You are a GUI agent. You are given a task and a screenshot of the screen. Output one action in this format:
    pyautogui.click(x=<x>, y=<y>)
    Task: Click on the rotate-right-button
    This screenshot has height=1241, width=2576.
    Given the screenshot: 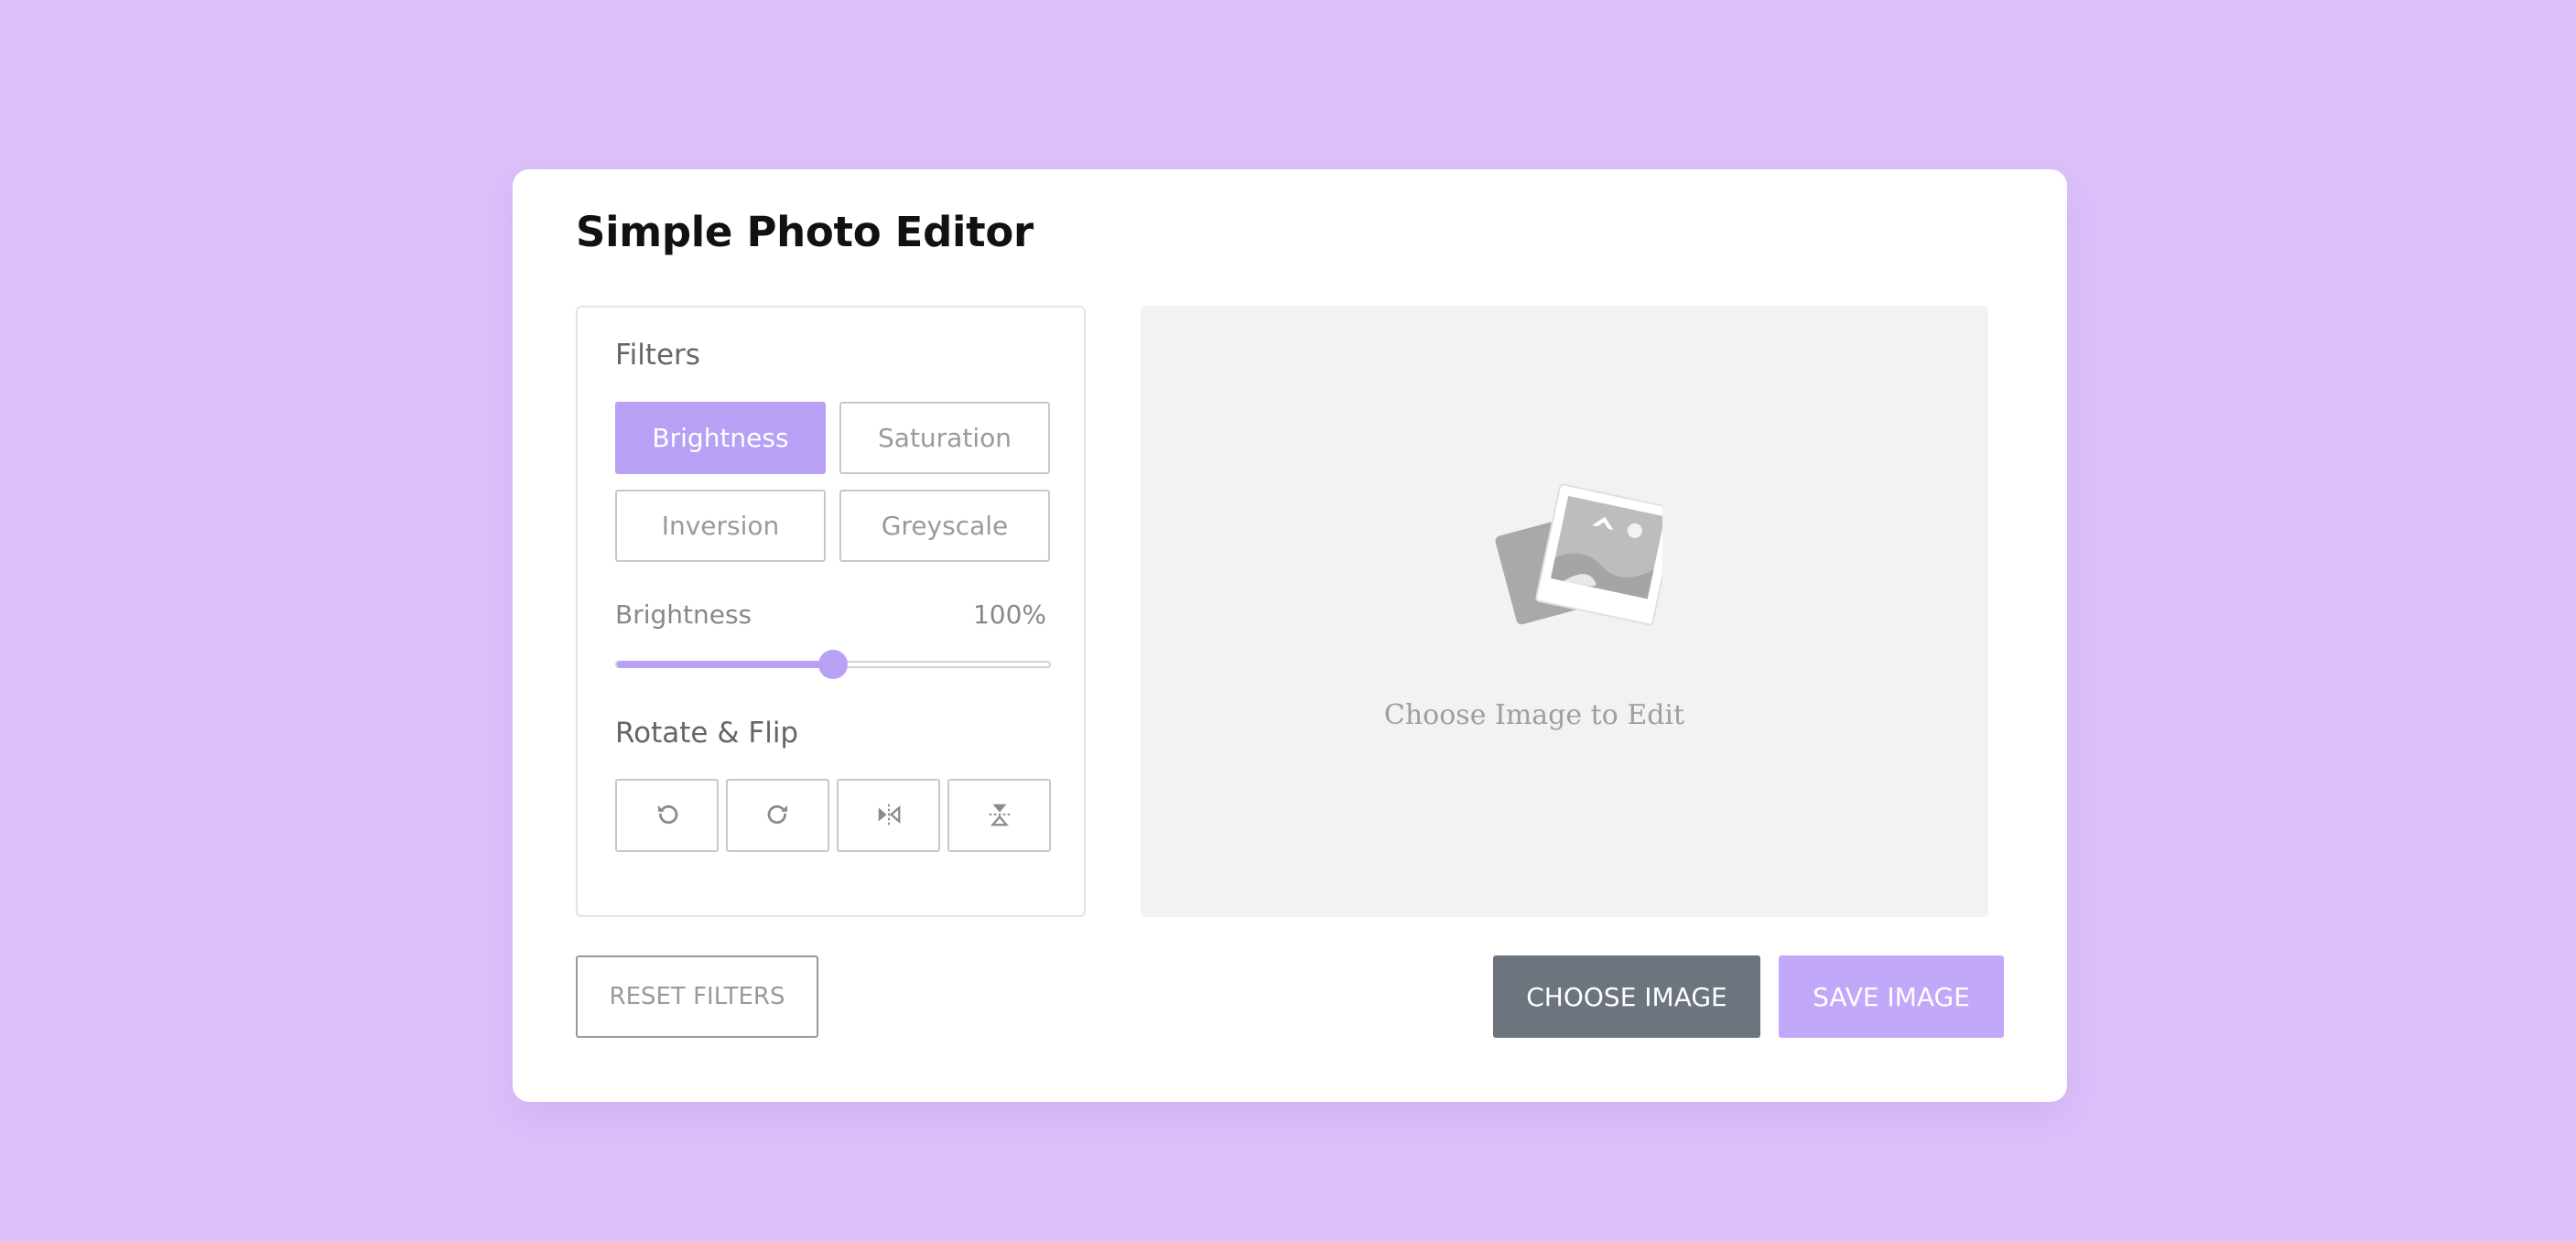 What is the action you would take?
    pyautogui.click(x=778, y=815)
    